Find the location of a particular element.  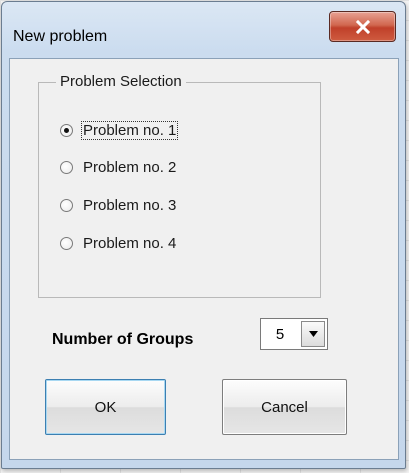

radio-problem-2: Problem no. 2 is located at coordinates (119, 167).